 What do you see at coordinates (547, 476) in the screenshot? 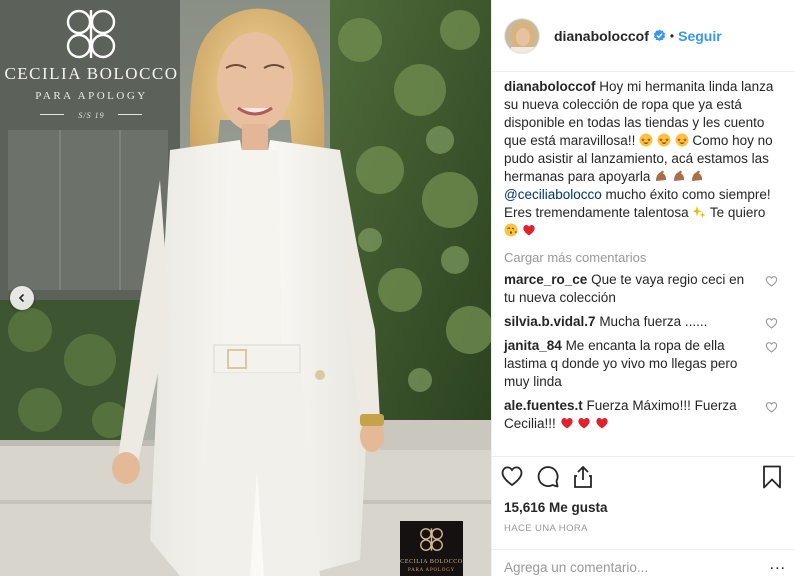
I see `comment-bubble-icon` at bounding box center [547, 476].